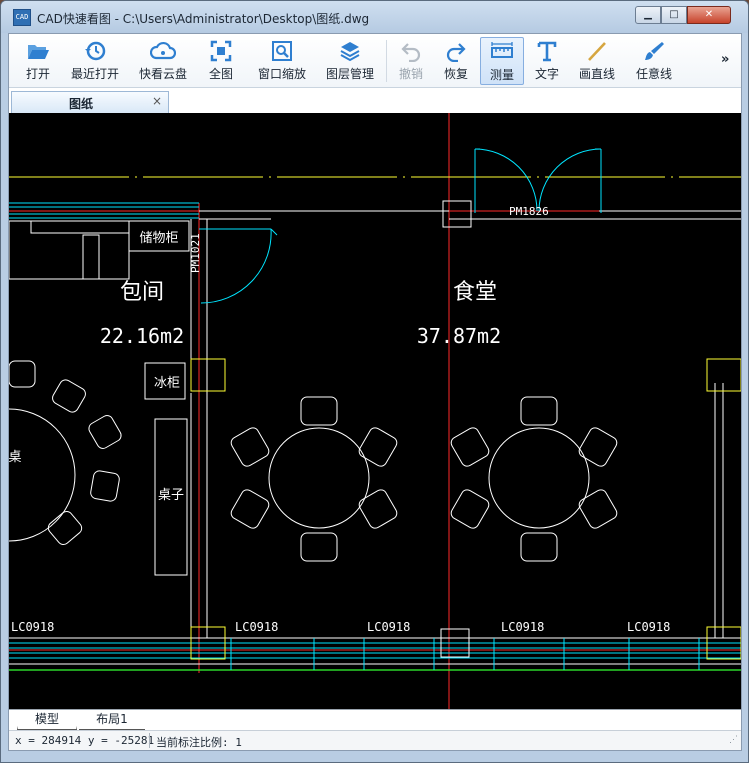 The width and height of the screenshot is (749, 763). I want to click on window-zoom-label: 窗口缩放, so click(281, 74).